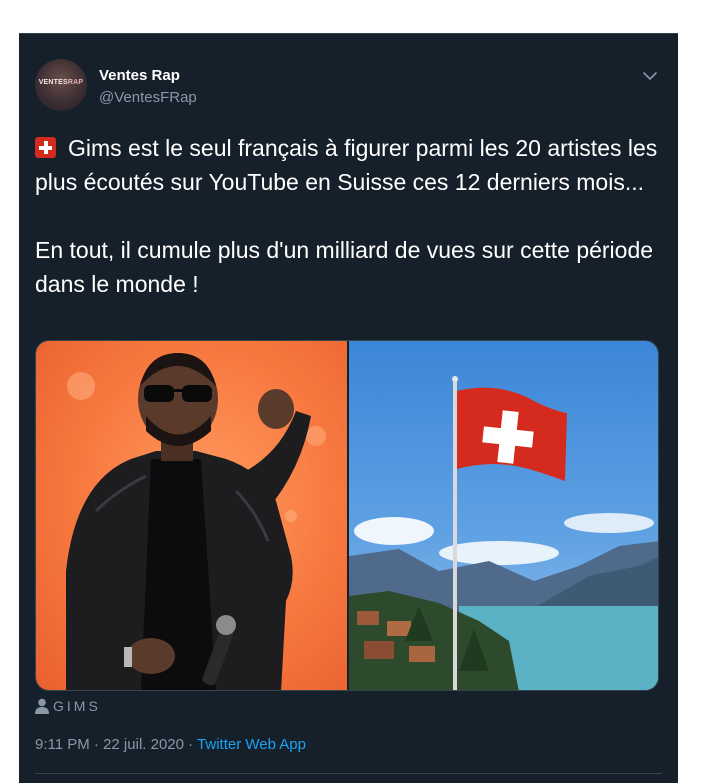 This screenshot has width=709, height=783. I want to click on tagged-user: GIMS, so click(68, 707).